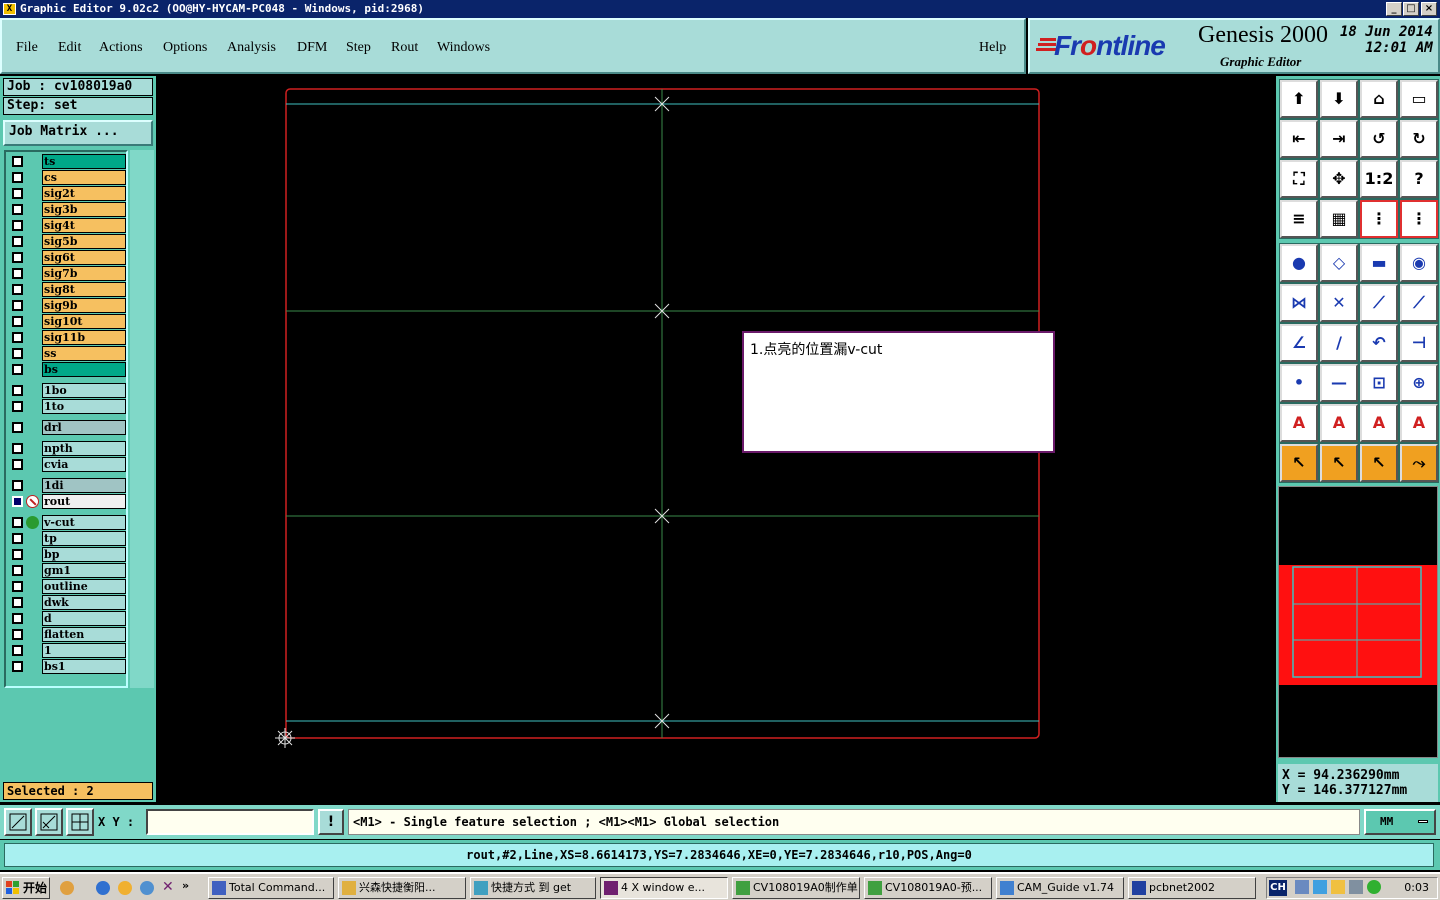 Image resolution: width=1440 pixels, height=900 pixels. Describe the element at coordinates (84, 464) in the screenshot. I see `layer-name: cvia` at that location.